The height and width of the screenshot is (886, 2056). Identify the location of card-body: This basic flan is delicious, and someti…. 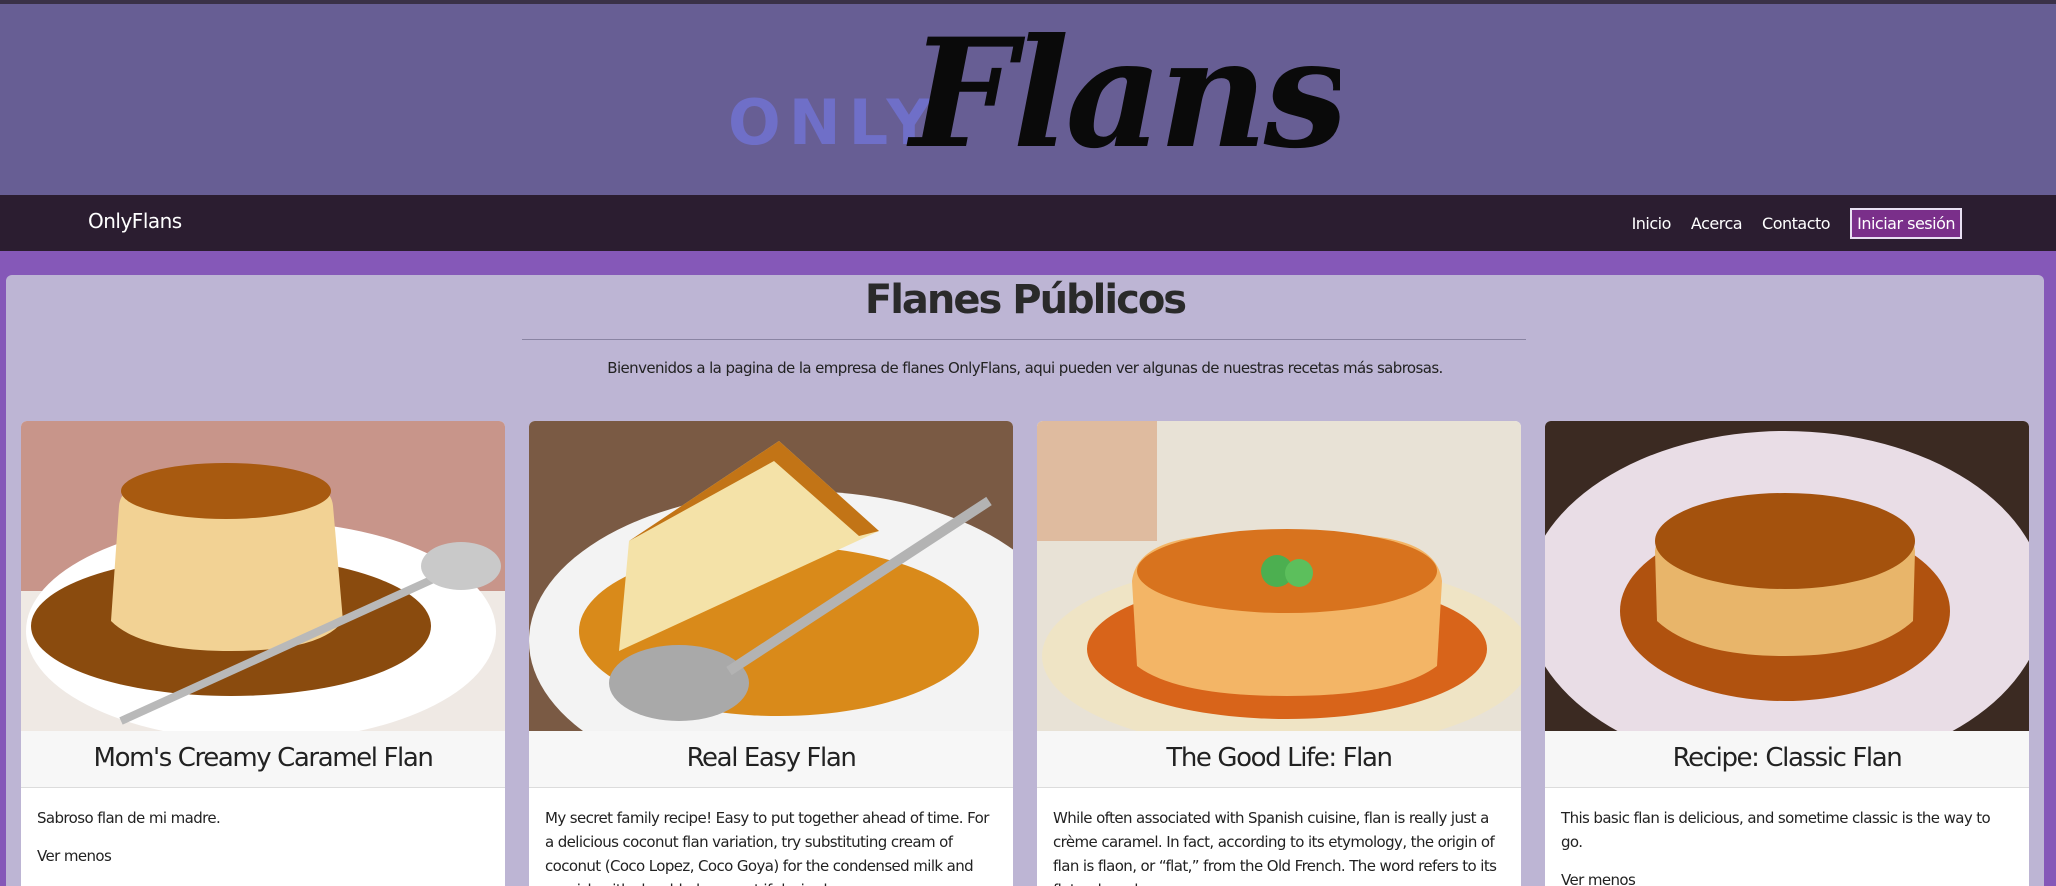
(1787, 837).